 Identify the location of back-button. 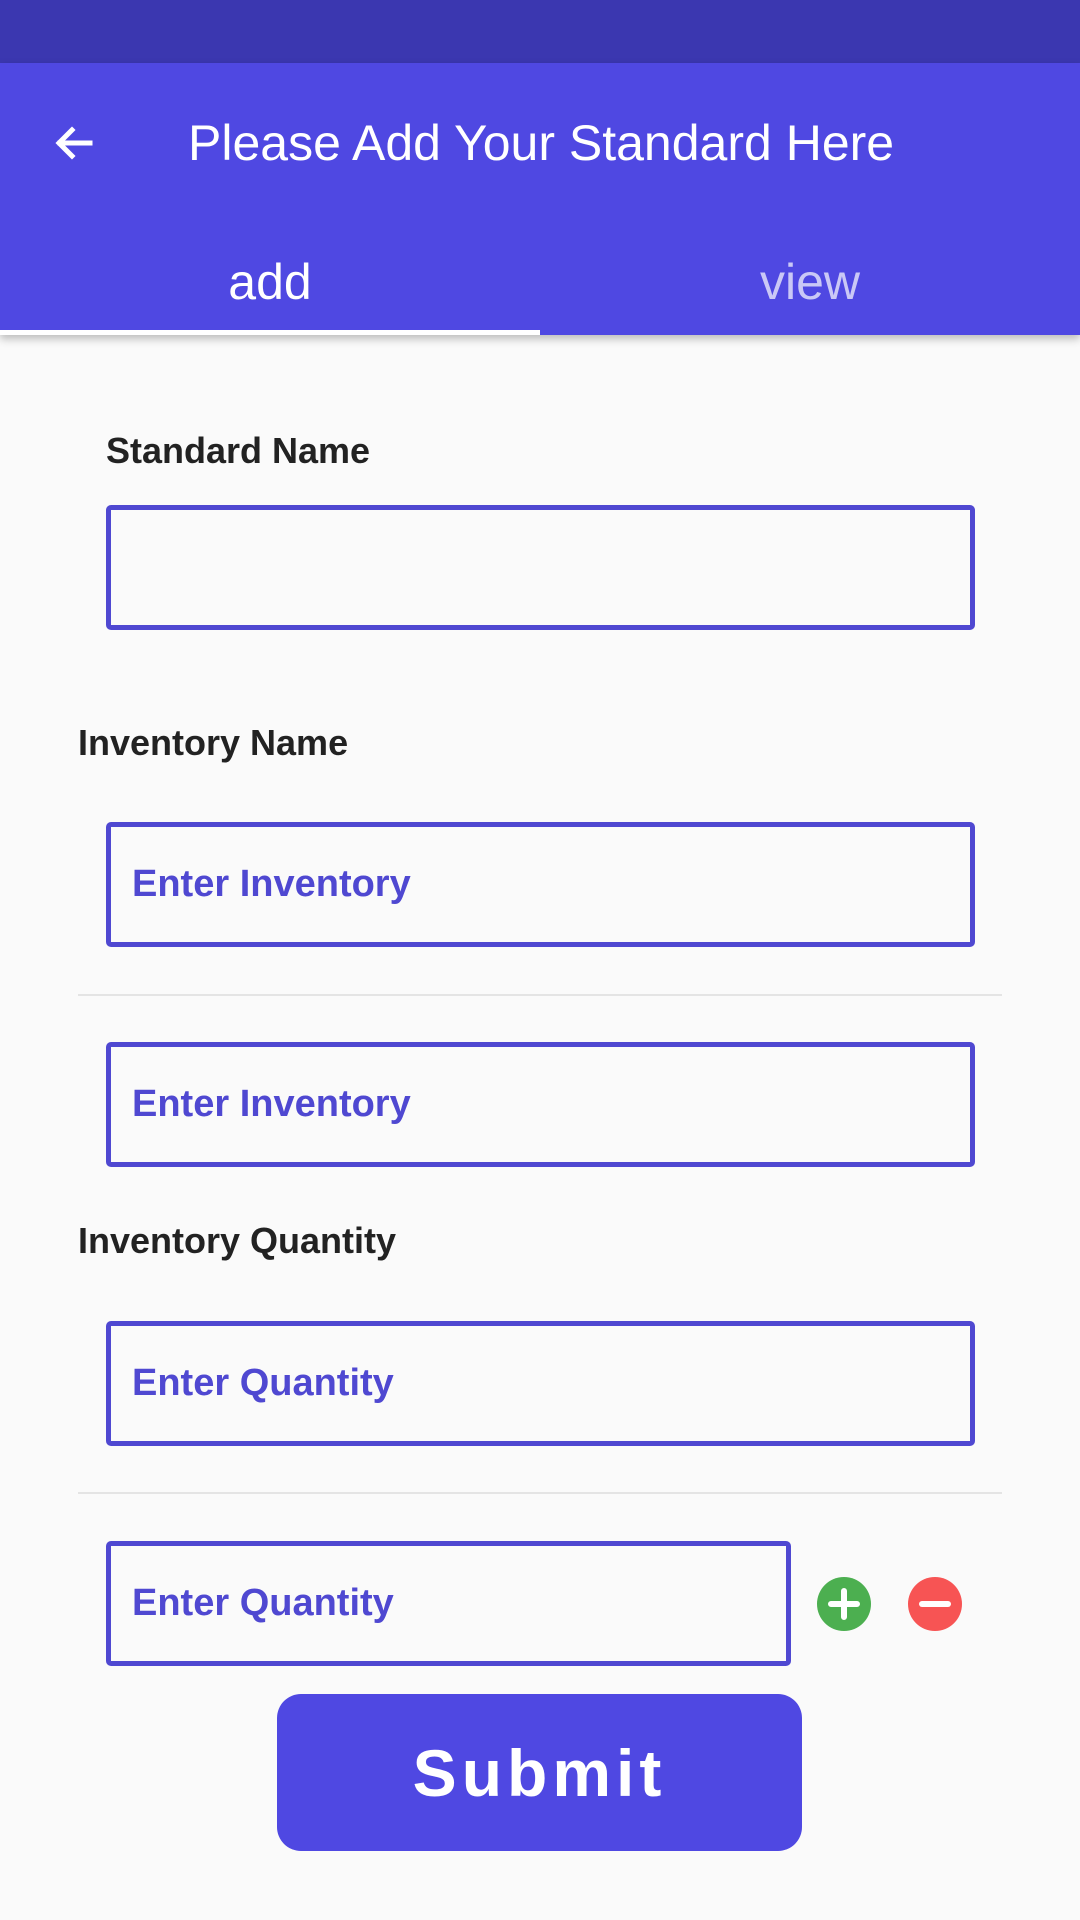
(74, 143).